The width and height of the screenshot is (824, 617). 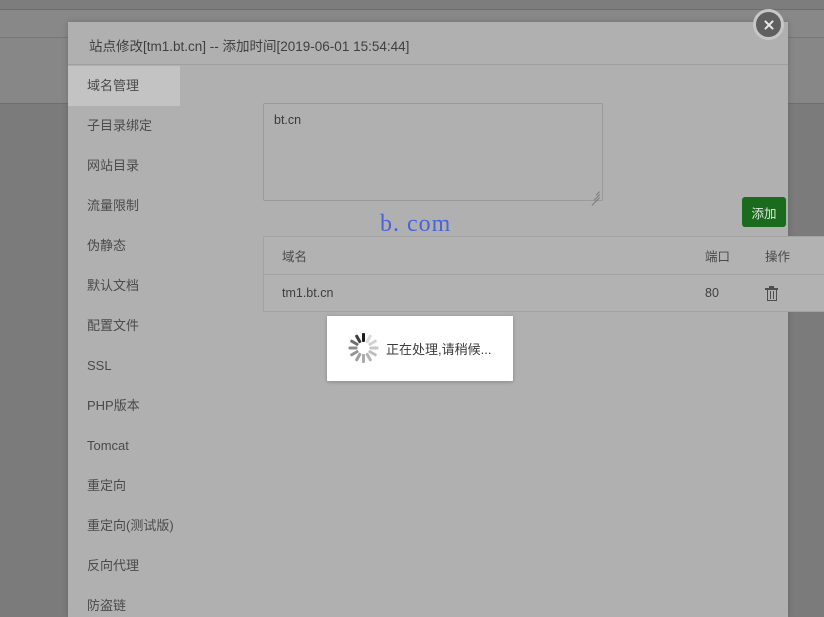 I want to click on sidebar-item-2: 网站目录, so click(x=124, y=166).